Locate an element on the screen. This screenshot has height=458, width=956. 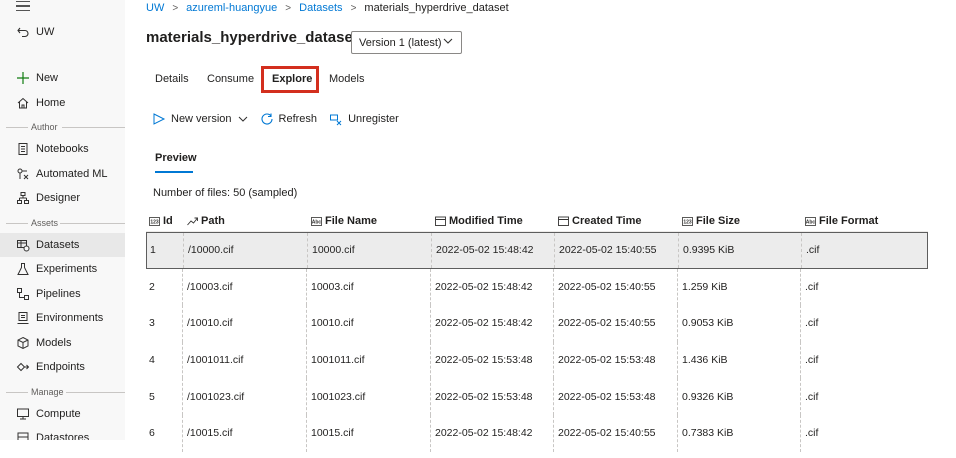
cell-file-size: 1.436 KiB is located at coordinates (705, 360).